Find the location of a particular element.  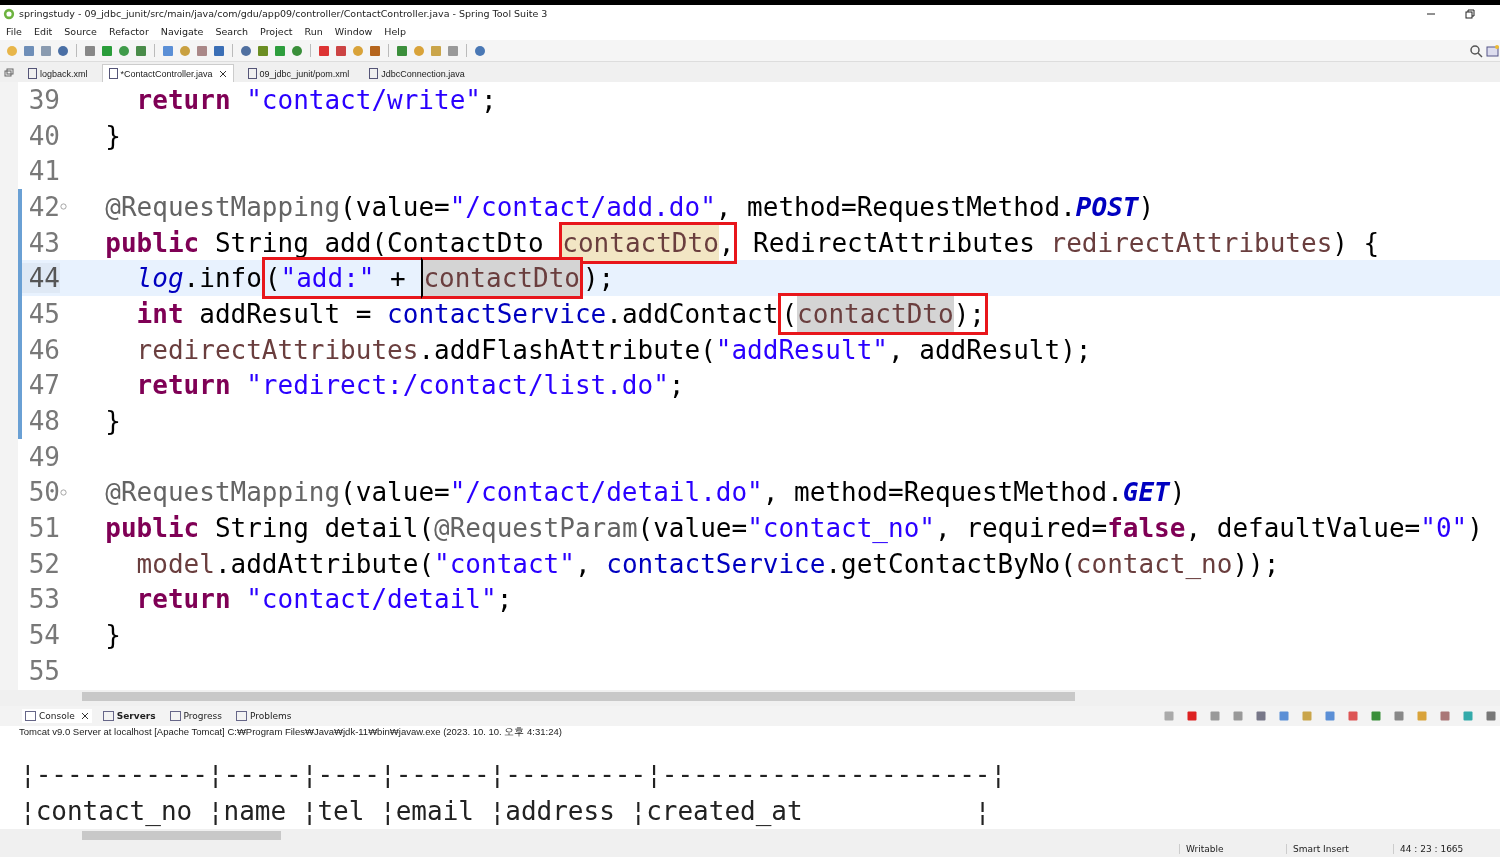

status-field: 44 : 23 : 1665 is located at coordinates (1446, 849).